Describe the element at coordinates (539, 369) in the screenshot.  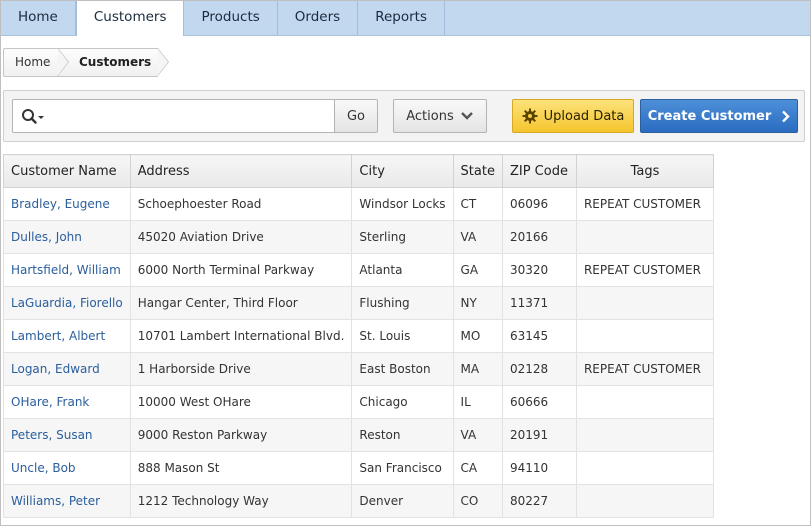
I see `cell-zip-code: 02128` at that location.